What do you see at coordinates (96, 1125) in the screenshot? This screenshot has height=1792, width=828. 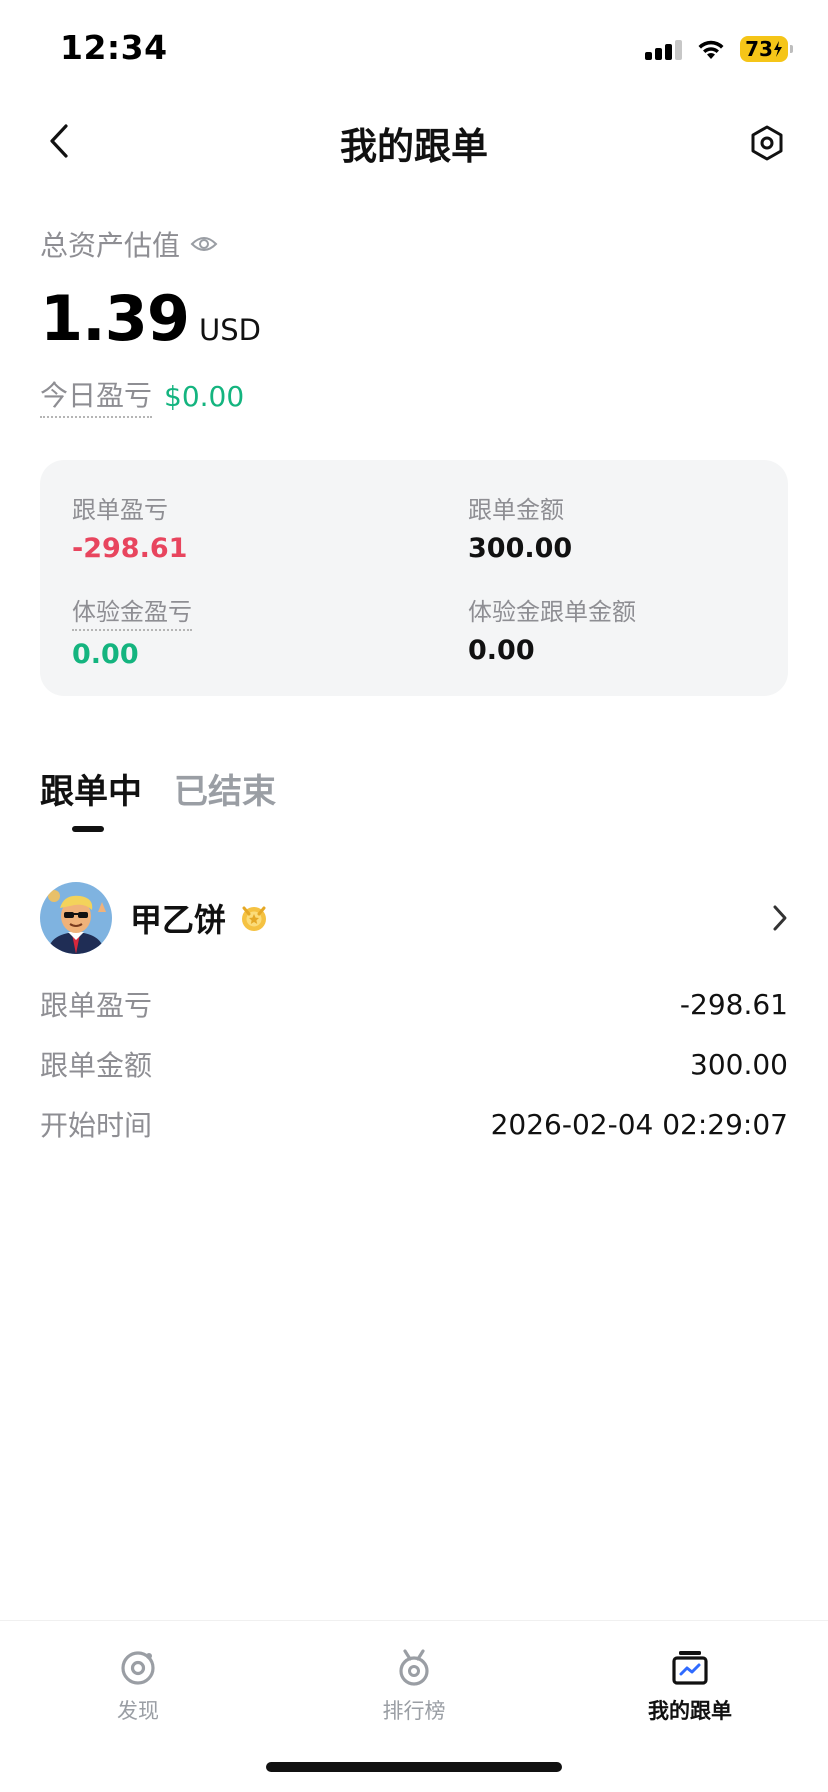 I see `position-start-time-label: 开始时间` at bounding box center [96, 1125].